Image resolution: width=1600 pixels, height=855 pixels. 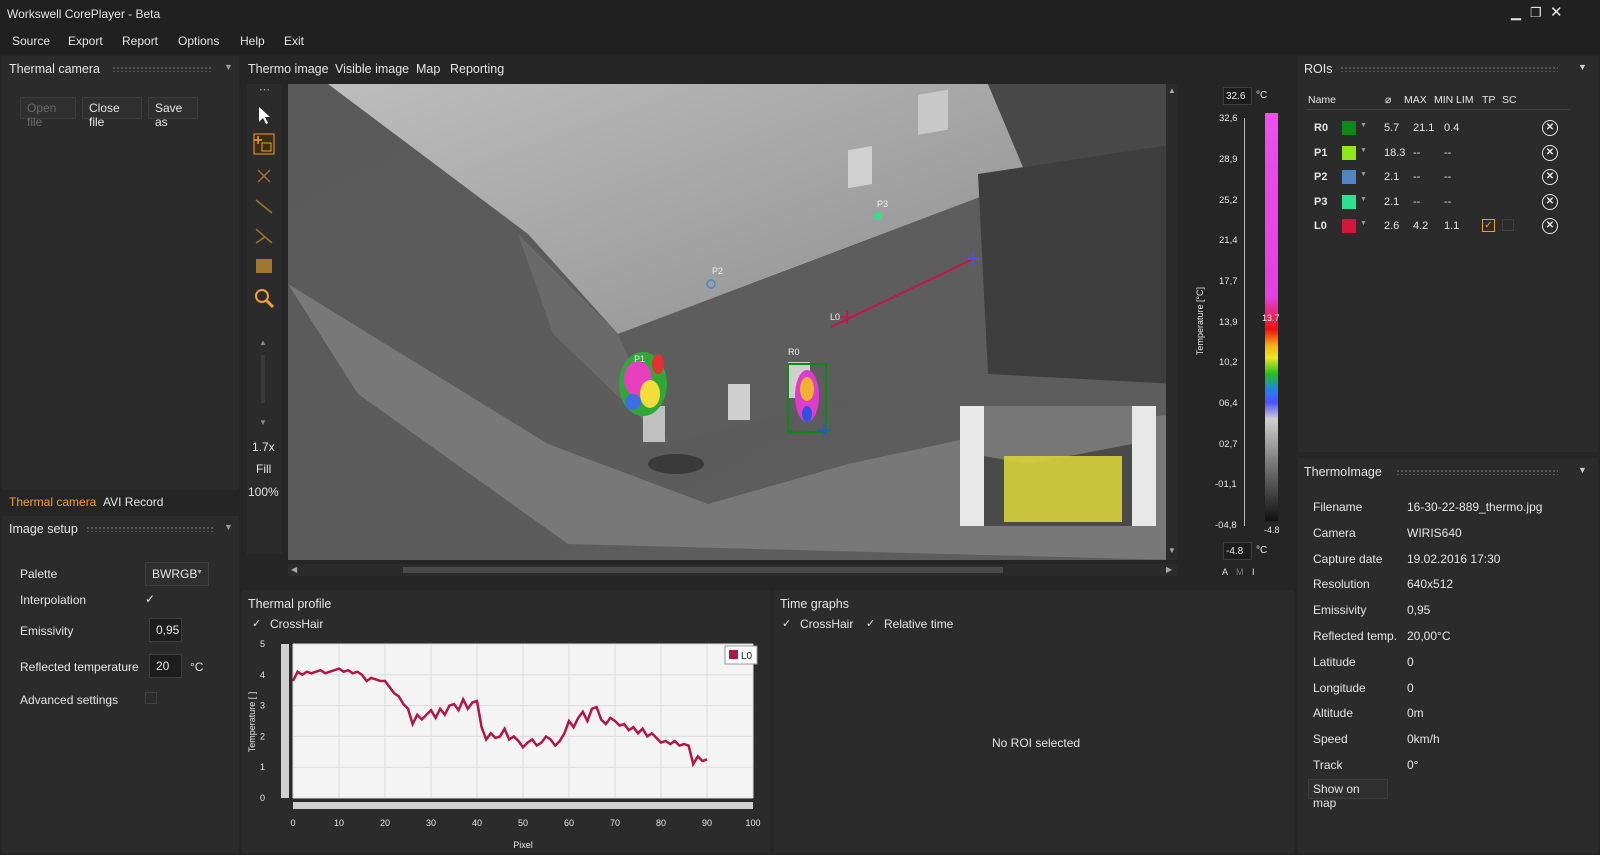 What do you see at coordinates (140, 41) in the screenshot?
I see `menu-report: Report` at bounding box center [140, 41].